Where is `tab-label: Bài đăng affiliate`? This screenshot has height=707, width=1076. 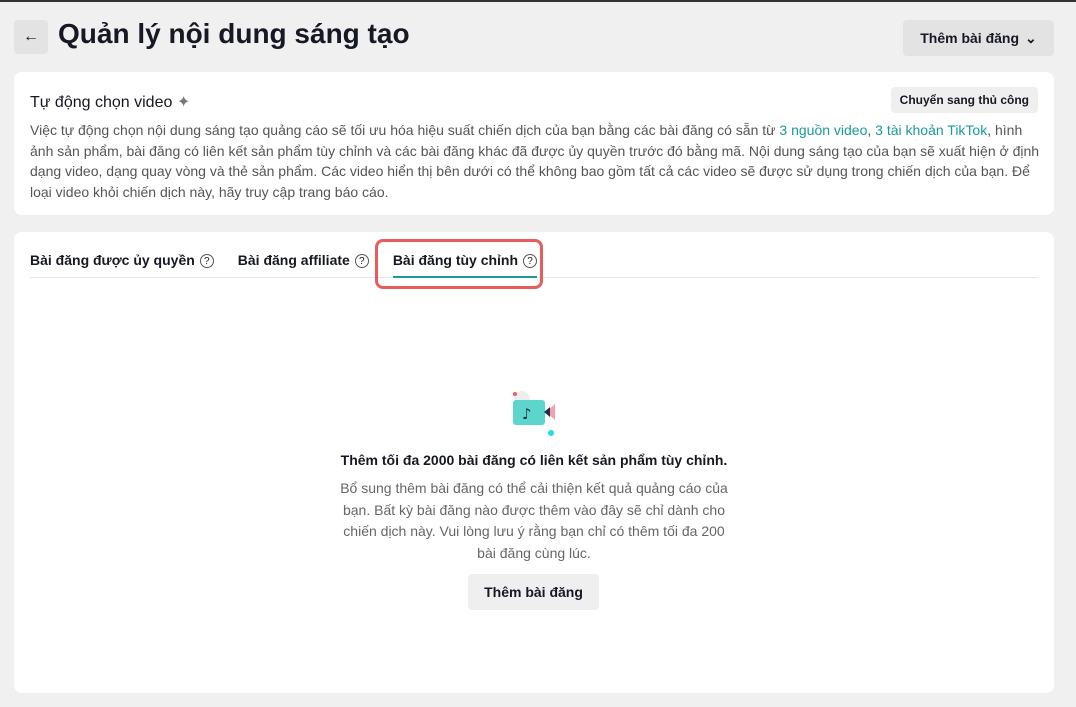
tab-label: Bài đăng affiliate is located at coordinates (293, 260).